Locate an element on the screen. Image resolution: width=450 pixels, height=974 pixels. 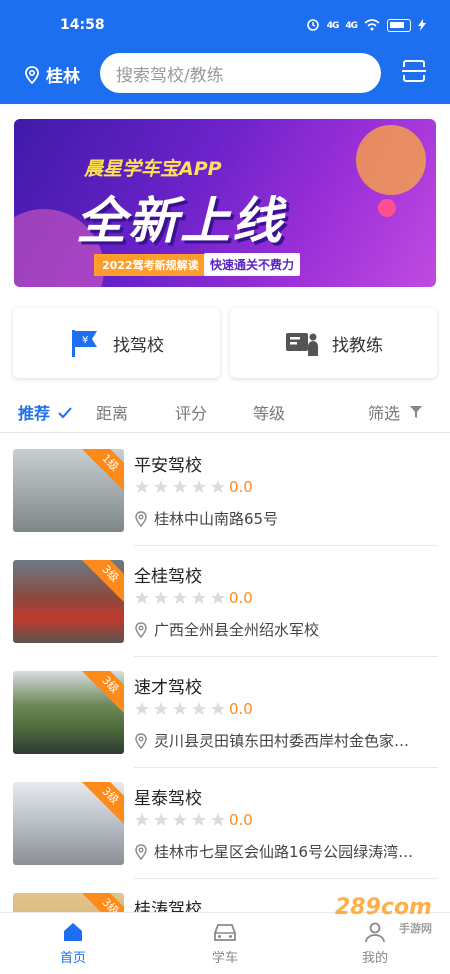
scan-button is located at coordinates (414, 73).